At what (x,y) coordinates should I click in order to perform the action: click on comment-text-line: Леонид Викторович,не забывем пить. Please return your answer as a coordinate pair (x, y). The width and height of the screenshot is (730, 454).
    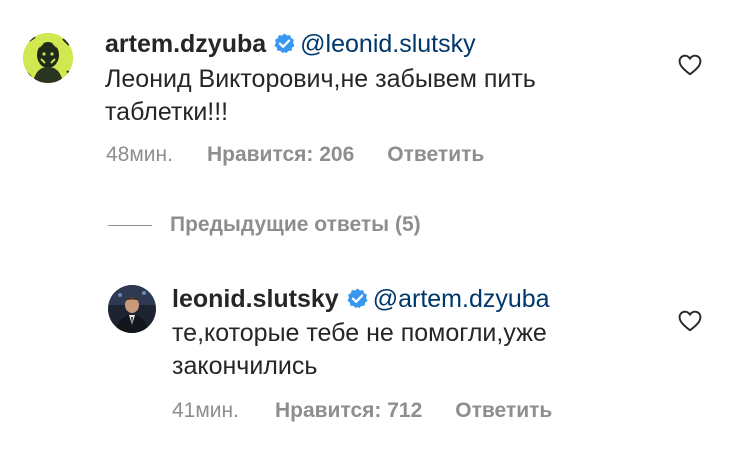
    Looking at the image, I should click on (320, 79).